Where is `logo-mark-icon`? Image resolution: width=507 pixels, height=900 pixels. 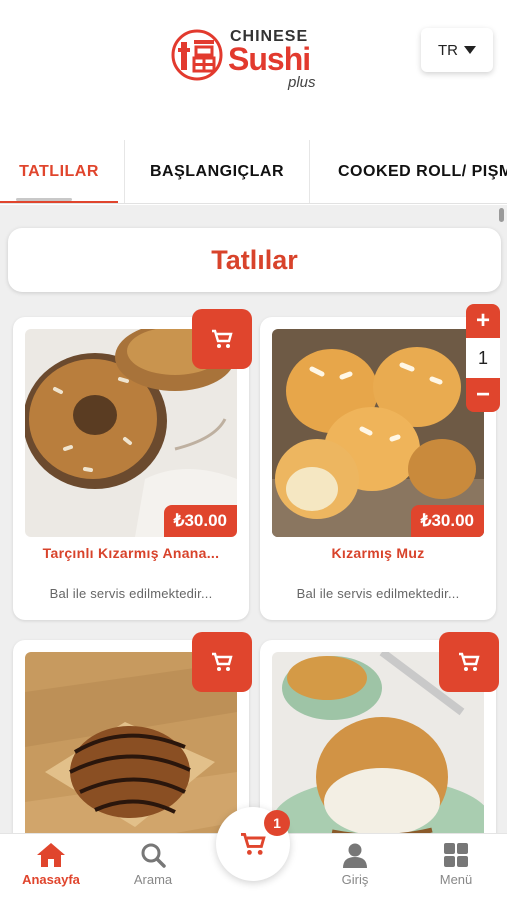 logo-mark-icon is located at coordinates (197, 55).